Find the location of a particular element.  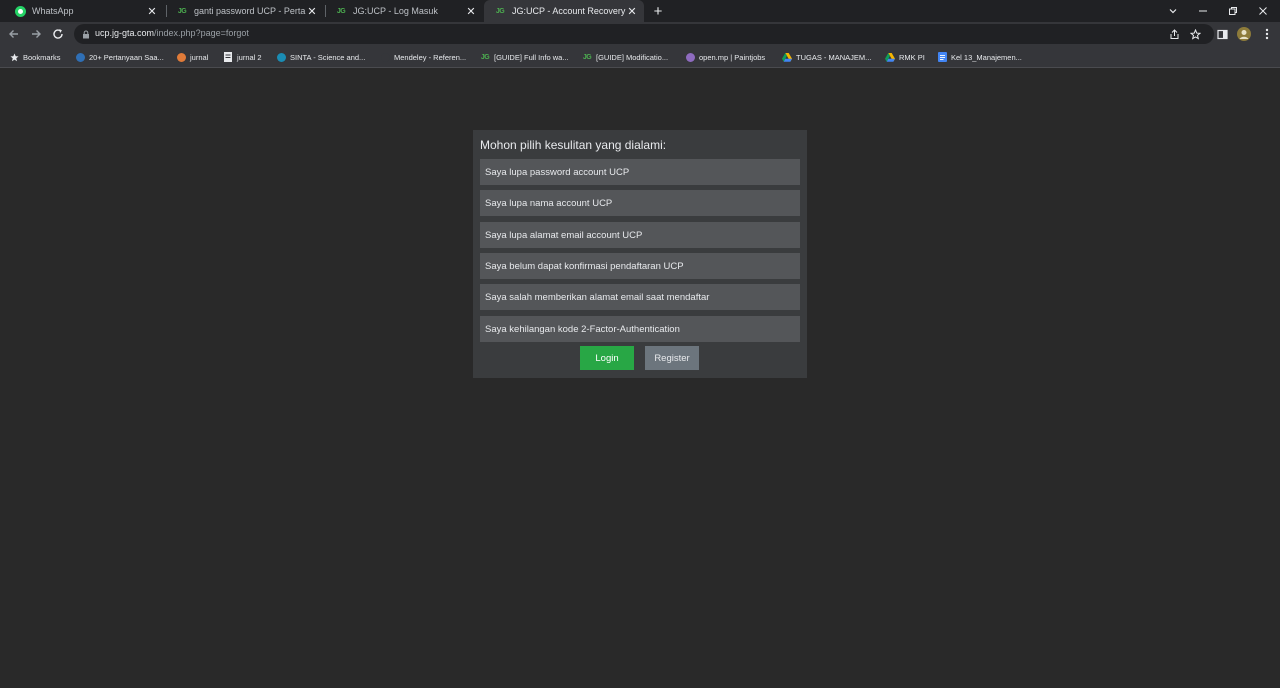

bookmark-rmk-pi: RMK PI is located at coordinates (905, 57).